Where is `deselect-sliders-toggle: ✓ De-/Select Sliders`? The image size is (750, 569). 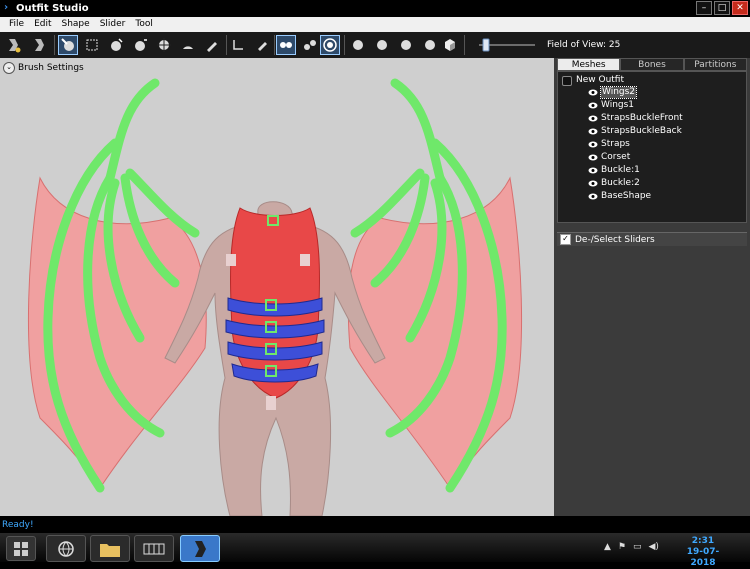
deselect-sliders-toggle: ✓ De-/Select Sliders is located at coordinates (652, 239).